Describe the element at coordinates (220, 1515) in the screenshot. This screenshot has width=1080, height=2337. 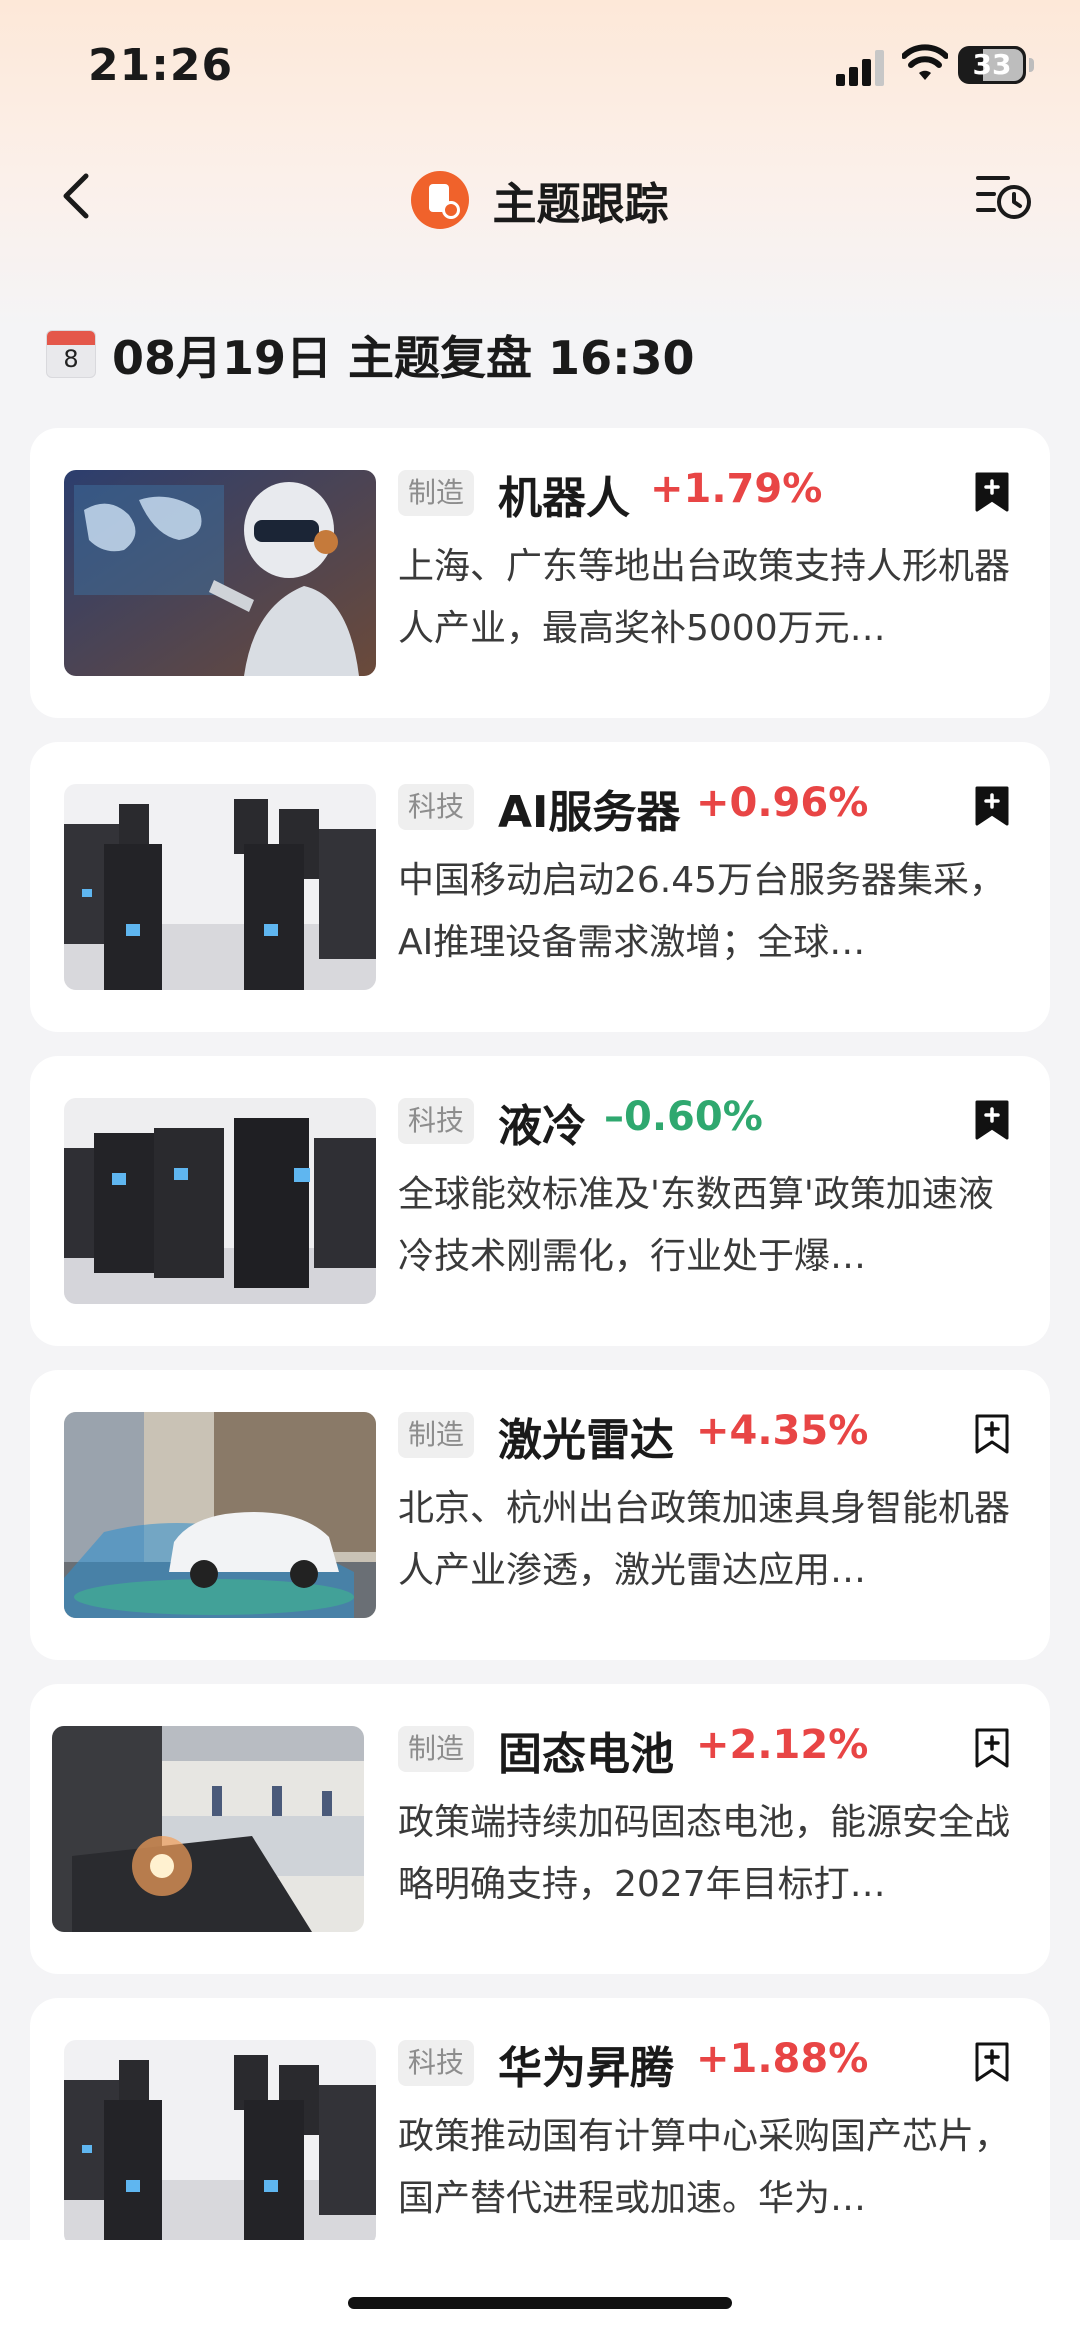
I see `car-image` at that location.